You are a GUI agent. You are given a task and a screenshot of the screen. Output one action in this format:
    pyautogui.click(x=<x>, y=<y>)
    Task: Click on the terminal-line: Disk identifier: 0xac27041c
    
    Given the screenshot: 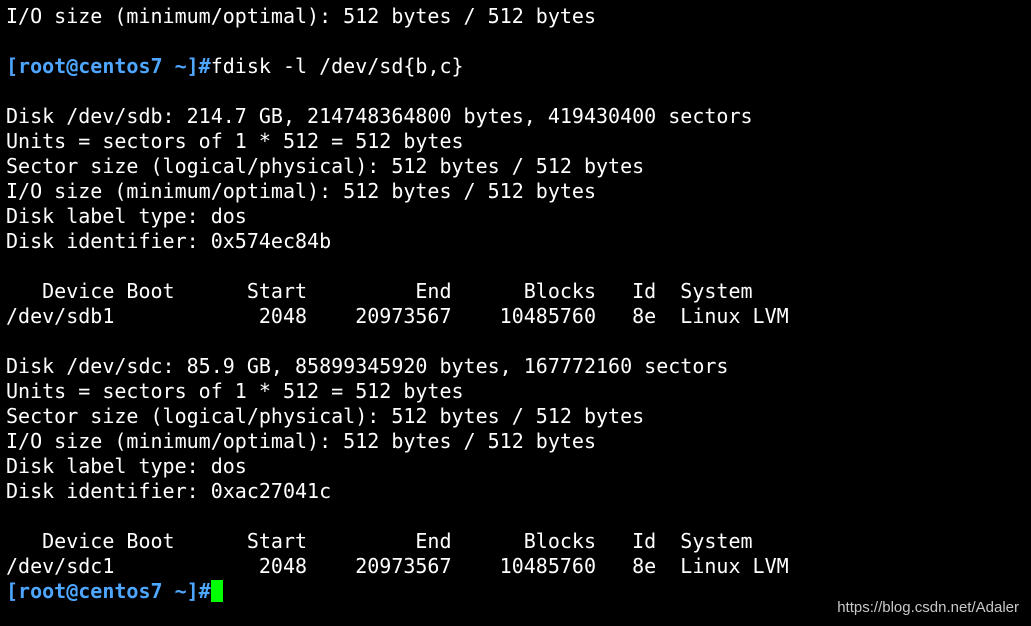 What is the action you would take?
    pyautogui.click(x=169, y=491)
    